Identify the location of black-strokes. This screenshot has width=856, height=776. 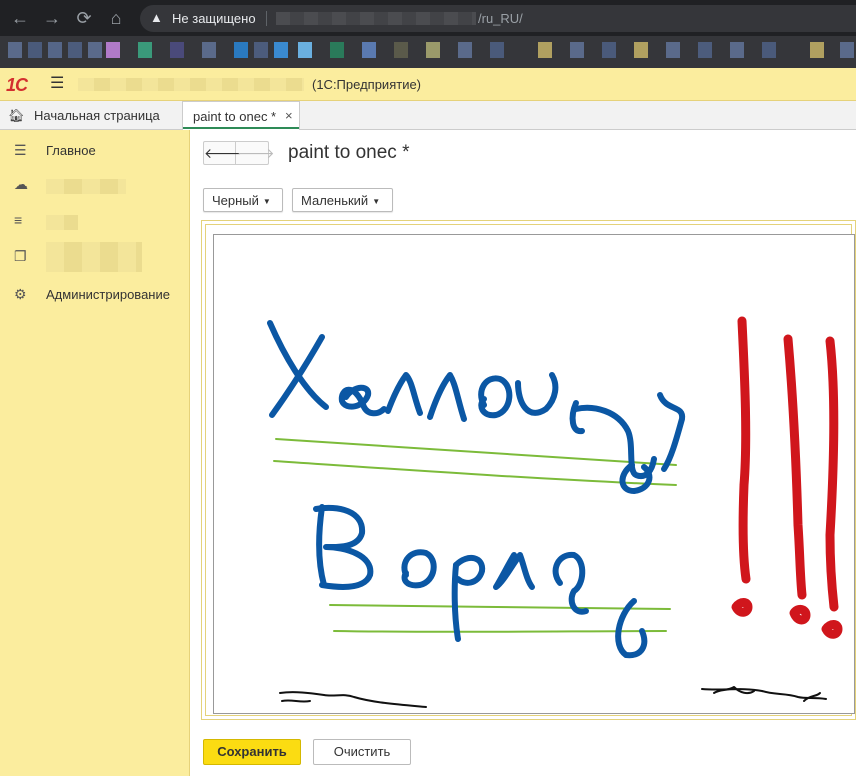
(553, 697).